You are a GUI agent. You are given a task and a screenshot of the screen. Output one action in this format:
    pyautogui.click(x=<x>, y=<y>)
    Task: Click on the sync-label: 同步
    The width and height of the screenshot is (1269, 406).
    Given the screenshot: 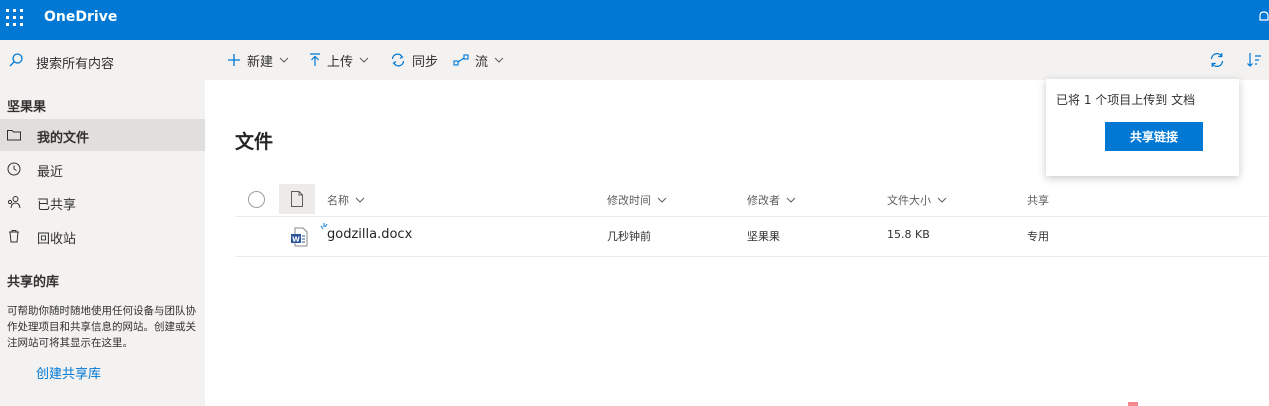 What is the action you would take?
    pyautogui.click(x=425, y=62)
    